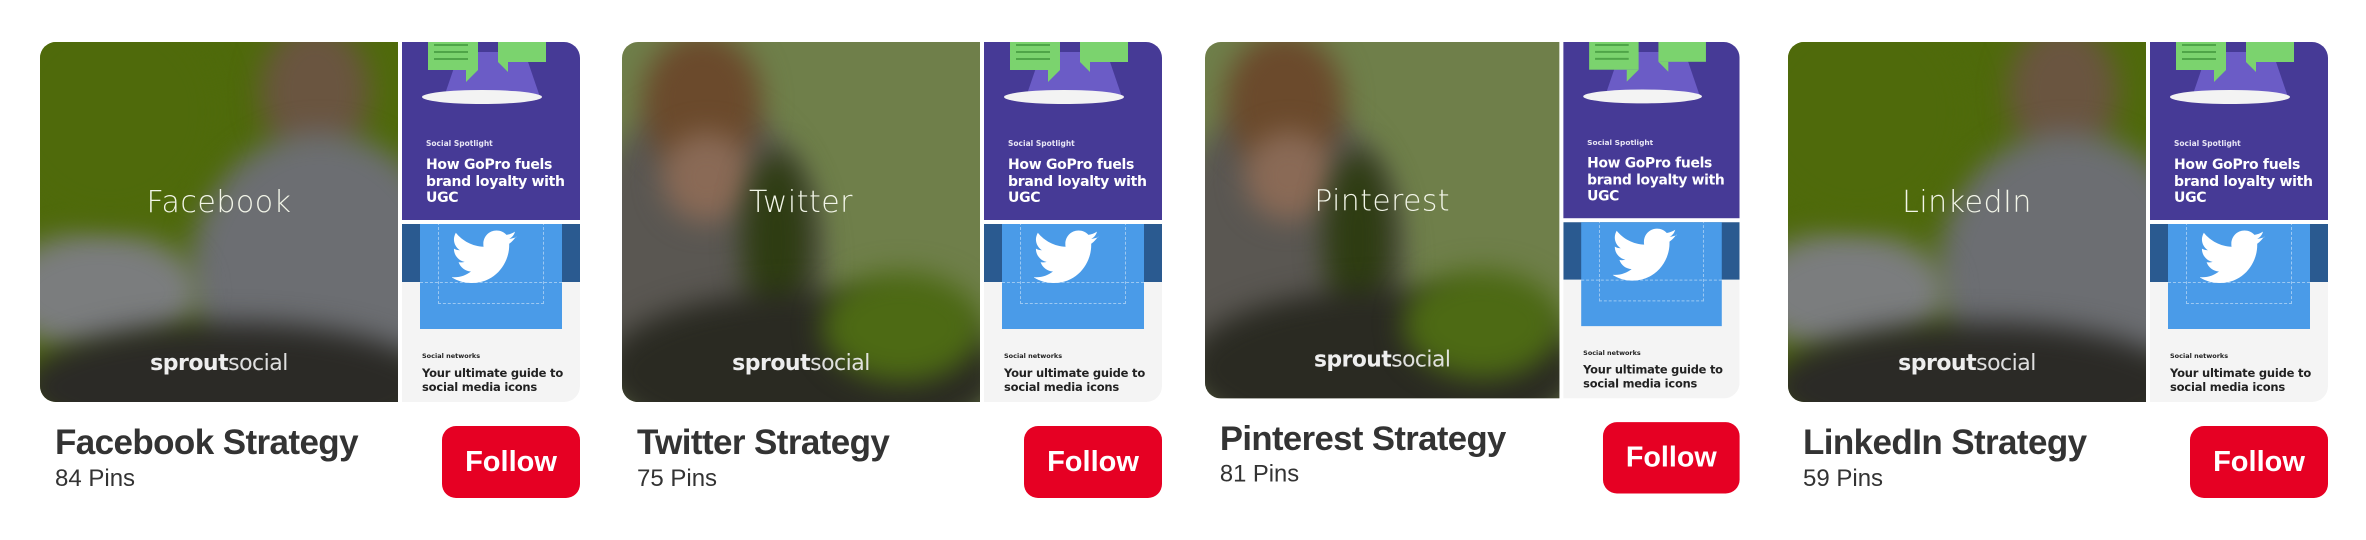 The image size is (2366, 540). What do you see at coordinates (1843, 478) in the screenshot?
I see `pin-count: 59 Pins` at bounding box center [1843, 478].